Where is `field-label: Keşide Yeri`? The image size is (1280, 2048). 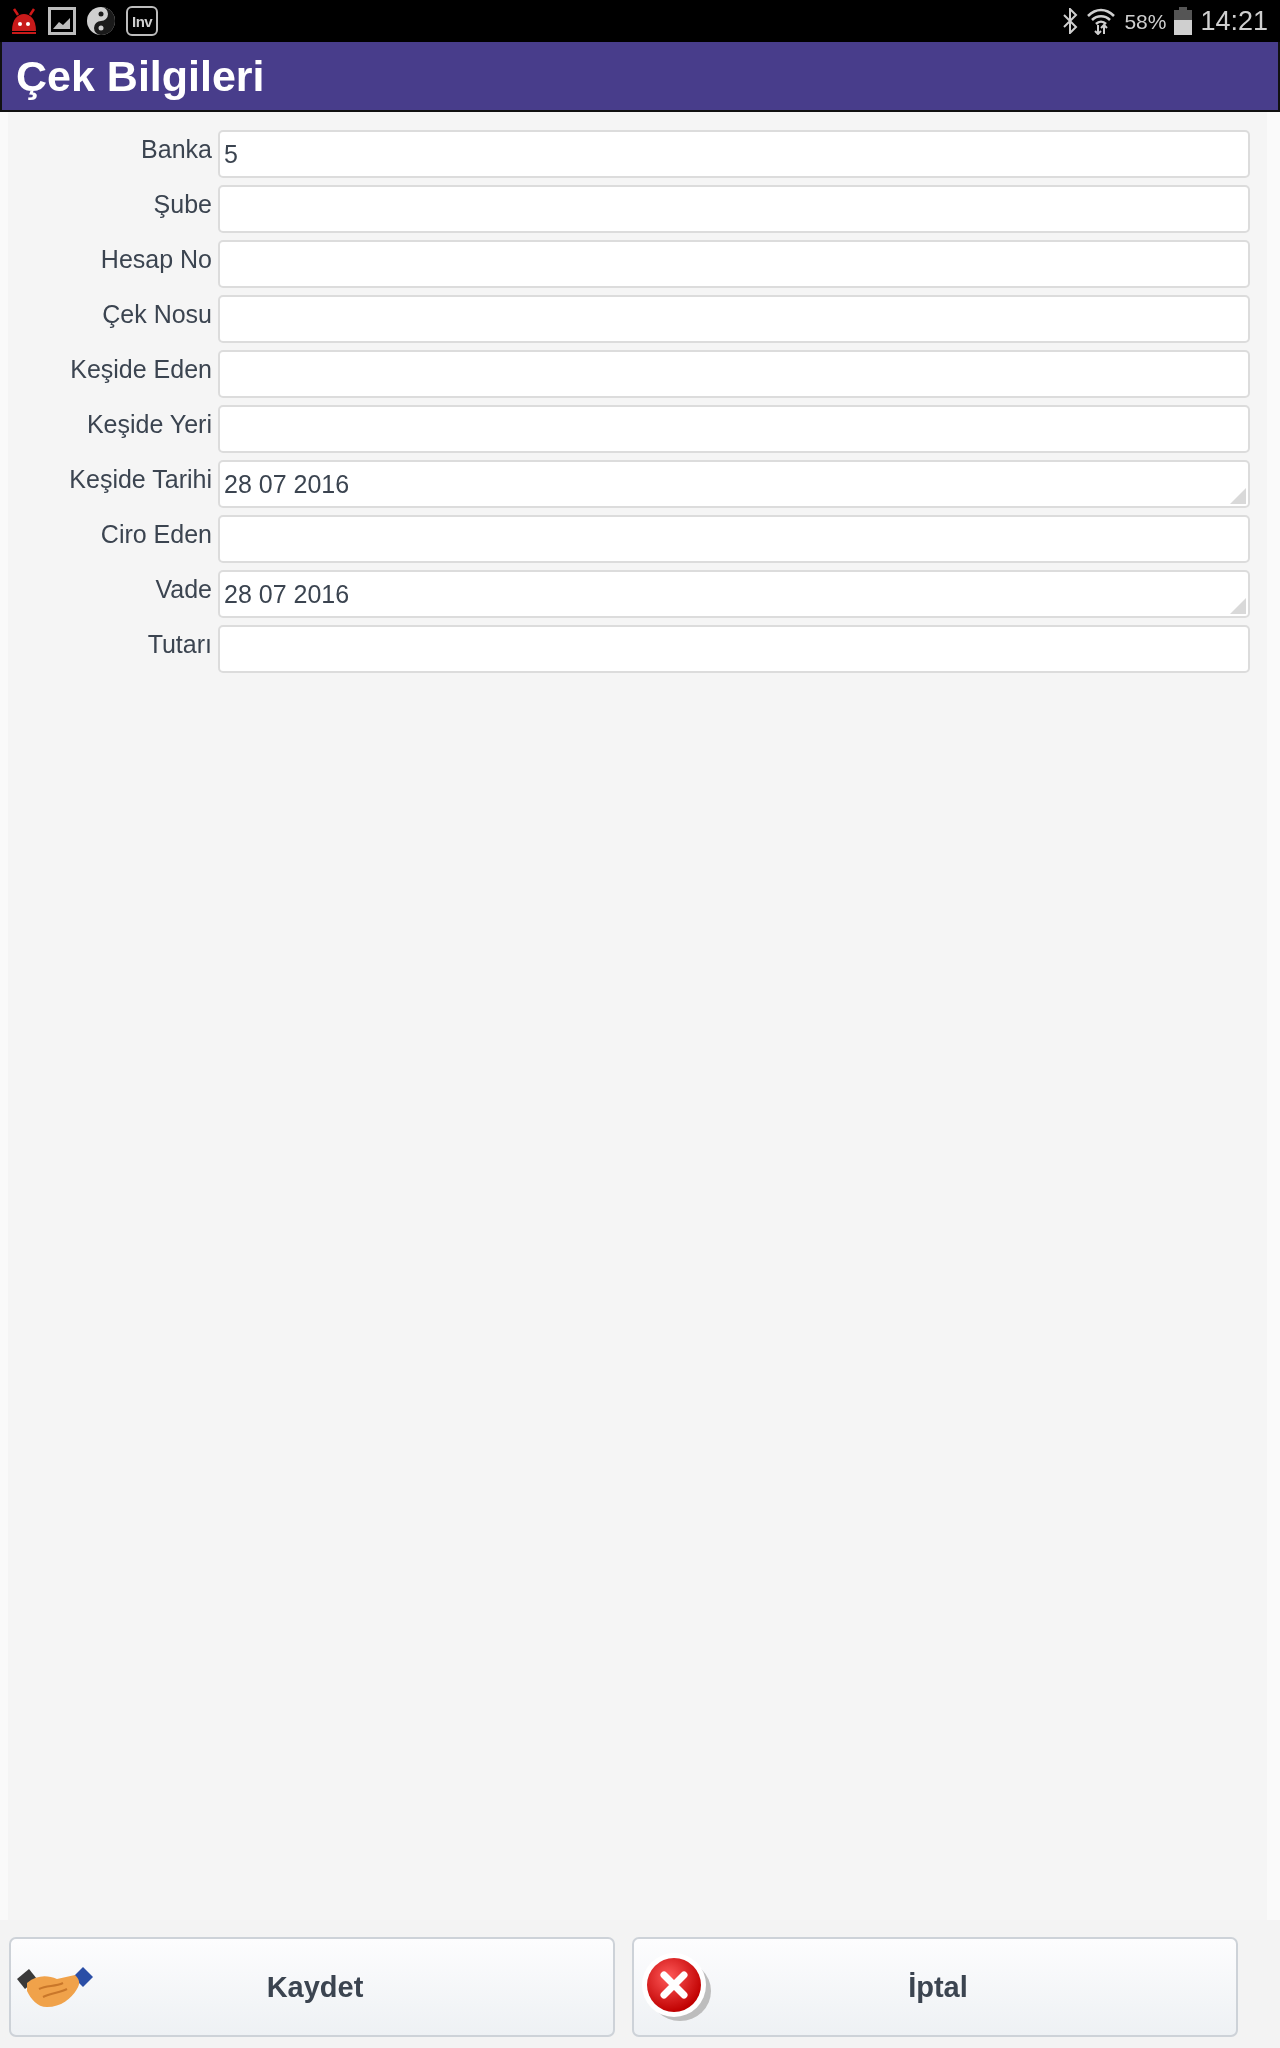
field-label: Keşide Yeri is located at coordinates (149, 424).